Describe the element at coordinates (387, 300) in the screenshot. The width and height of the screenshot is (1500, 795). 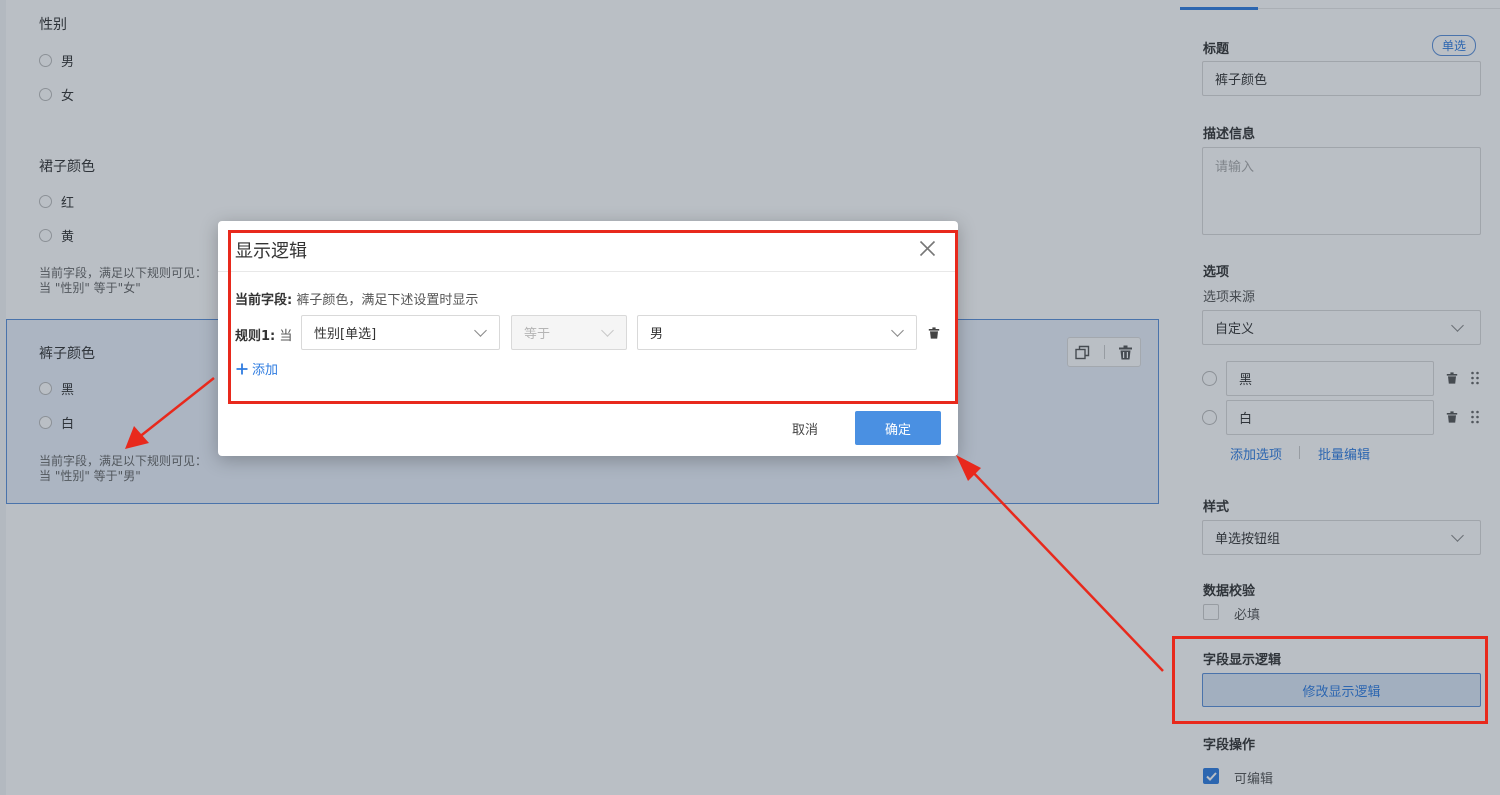
I see `current-field-text: 裤子颜色，满足下述设置时显示` at that location.